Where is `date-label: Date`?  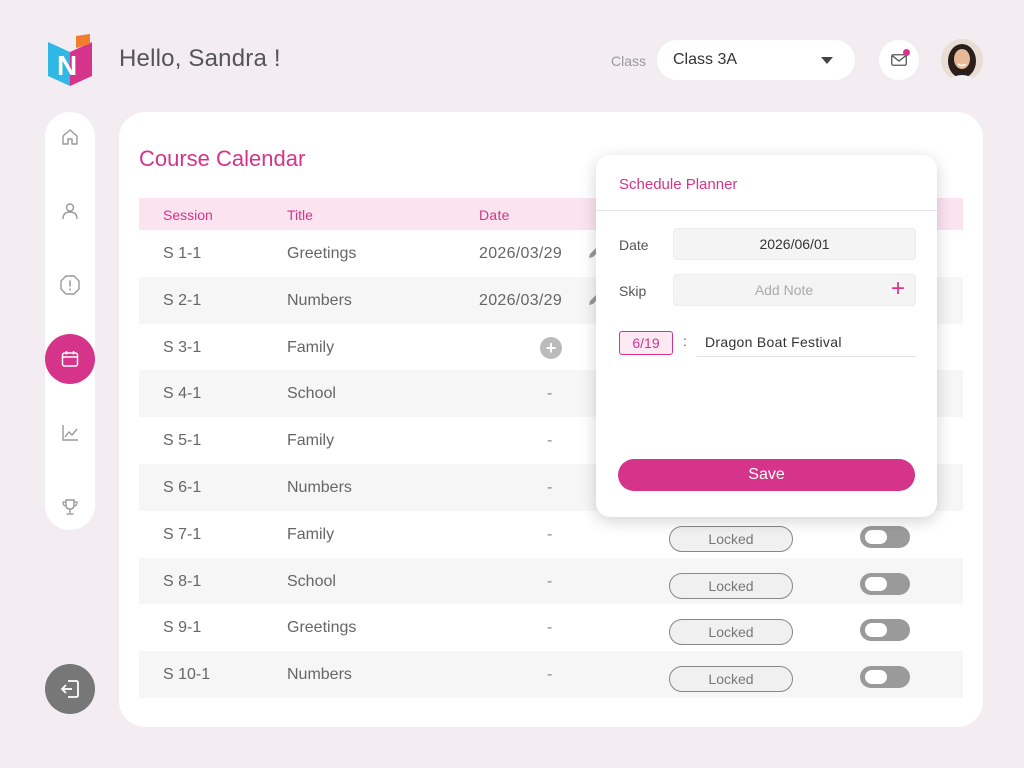 date-label: Date is located at coordinates (634, 245).